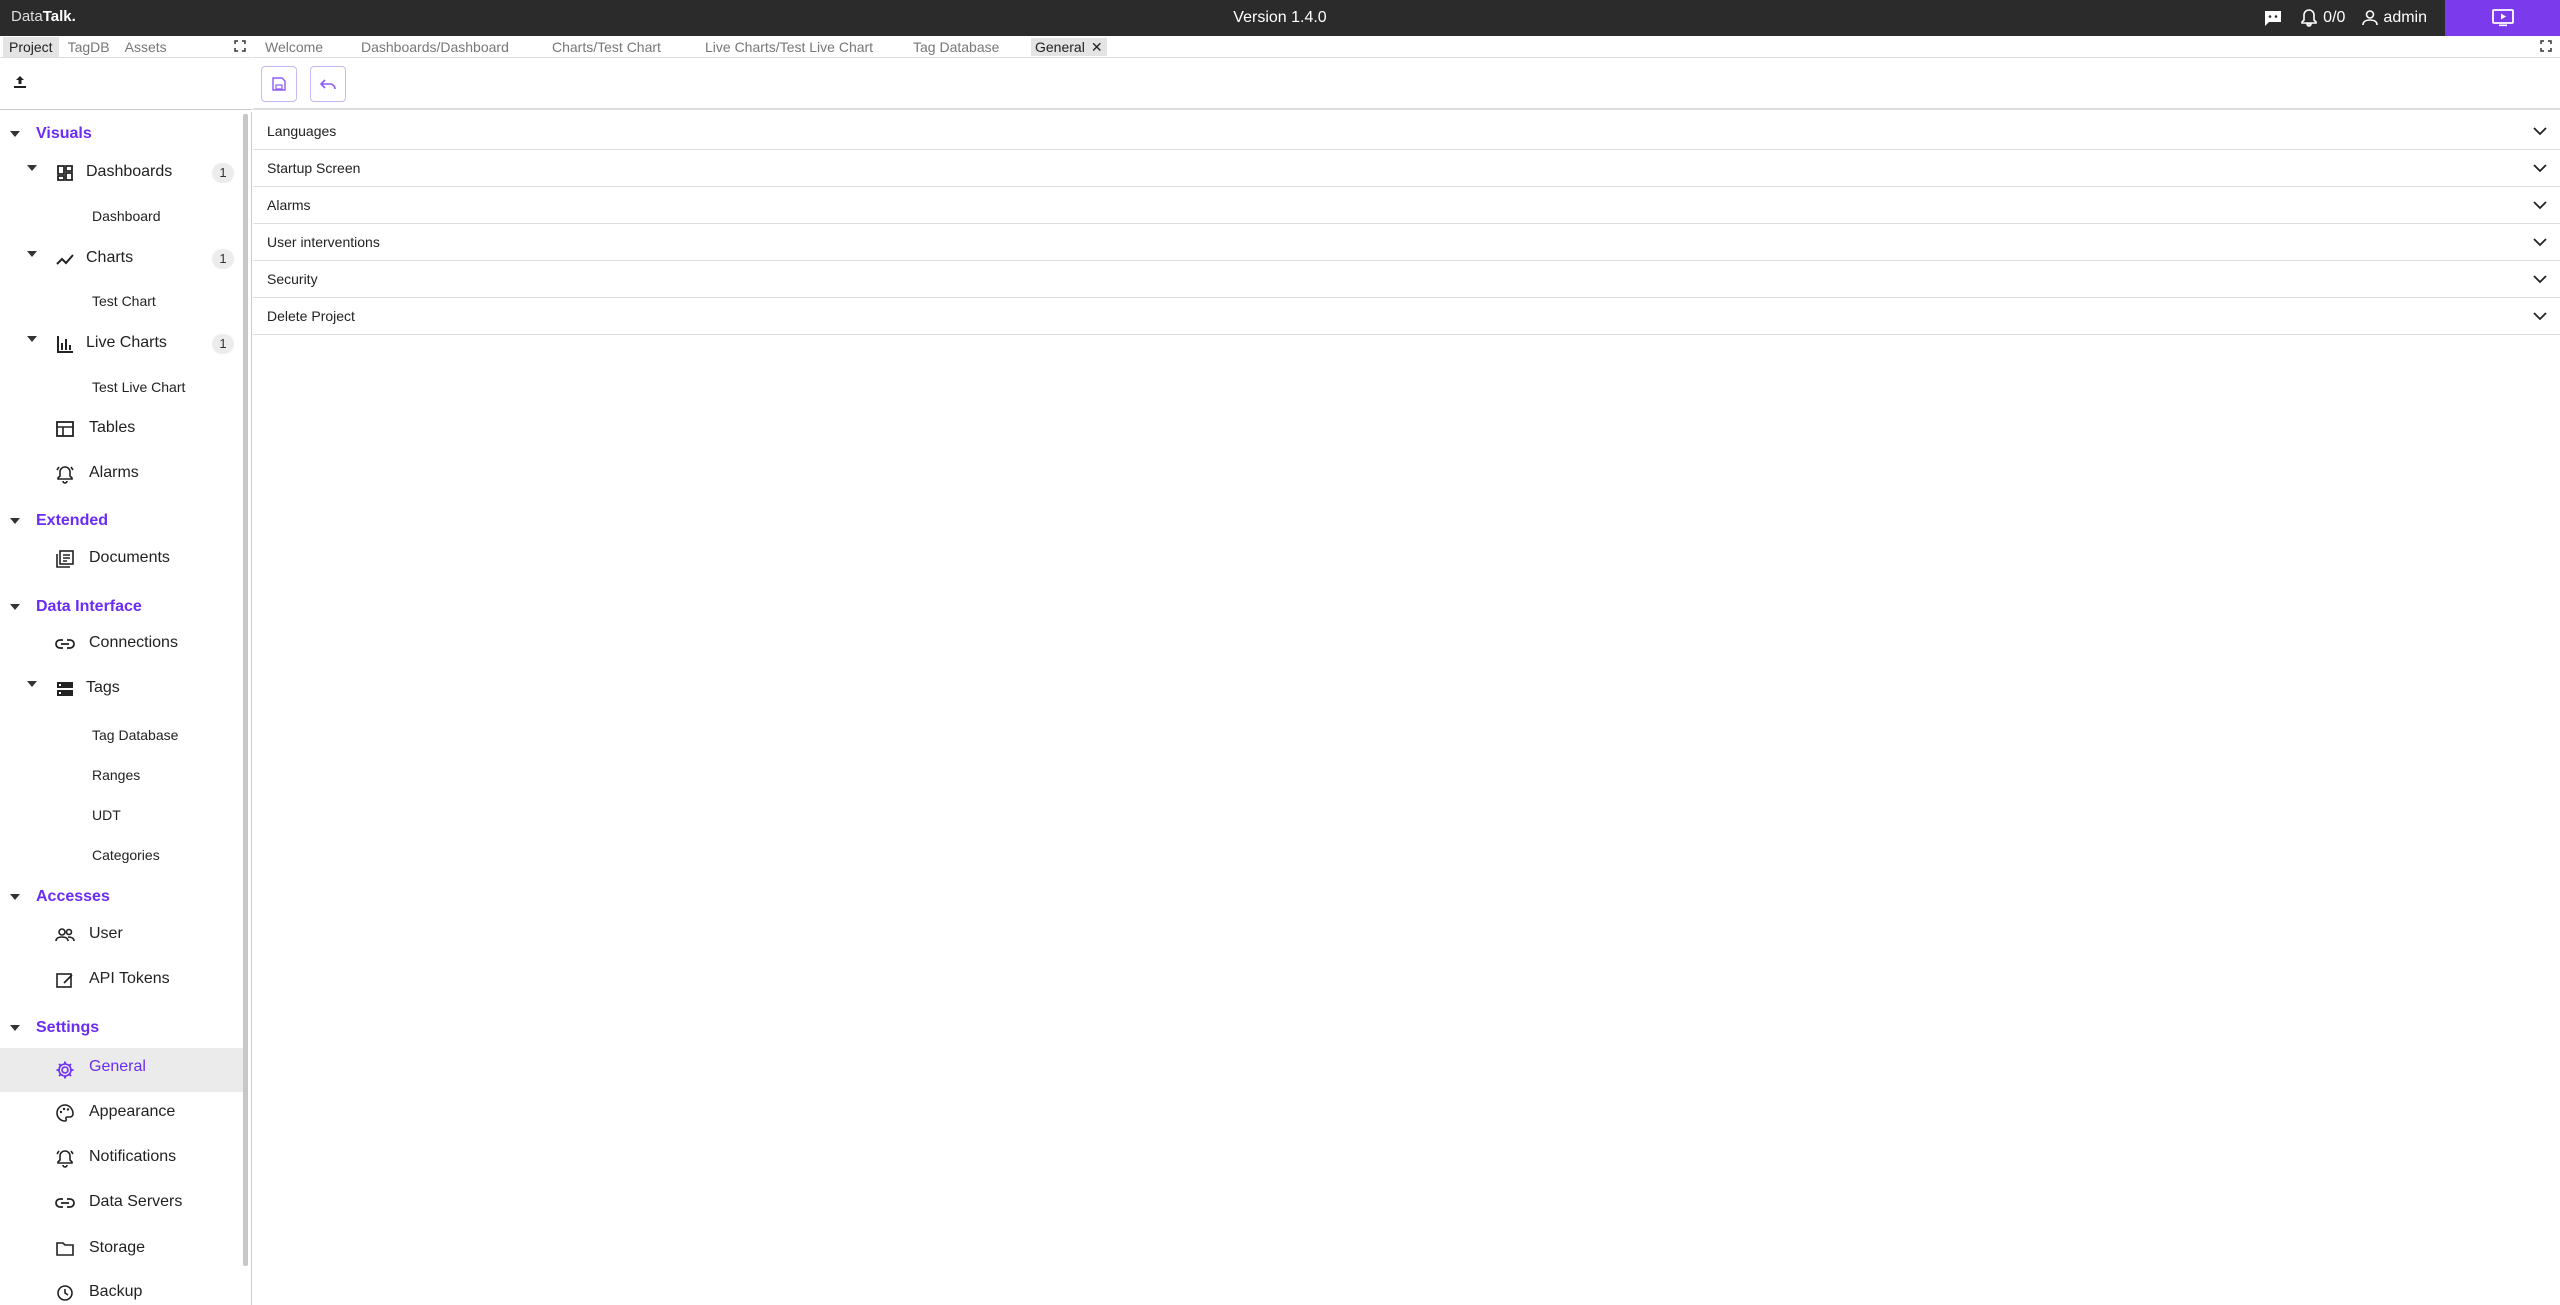 The image size is (2560, 1305). Describe the element at coordinates (27, 16) in the screenshot. I see `brand-prefix: Data` at that location.